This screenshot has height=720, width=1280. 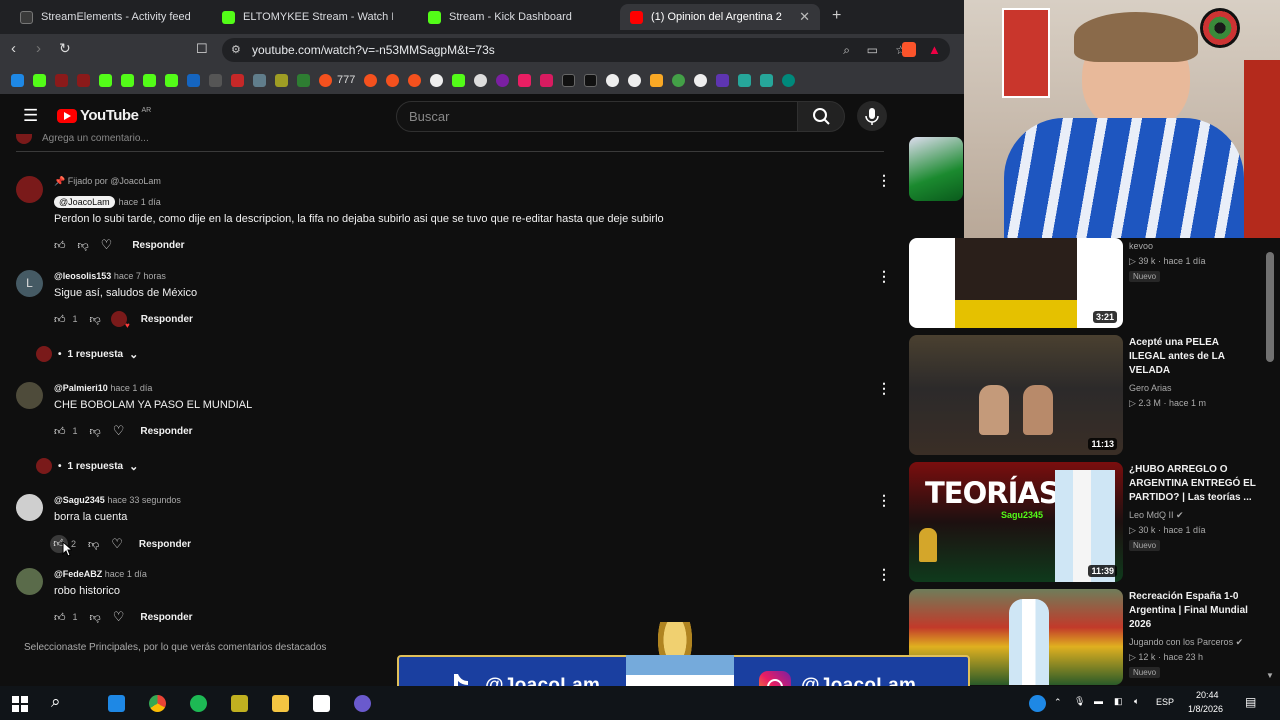 I want to click on video-channel: Jugando con los Parceros ✔, so click(x=1186, y=642).